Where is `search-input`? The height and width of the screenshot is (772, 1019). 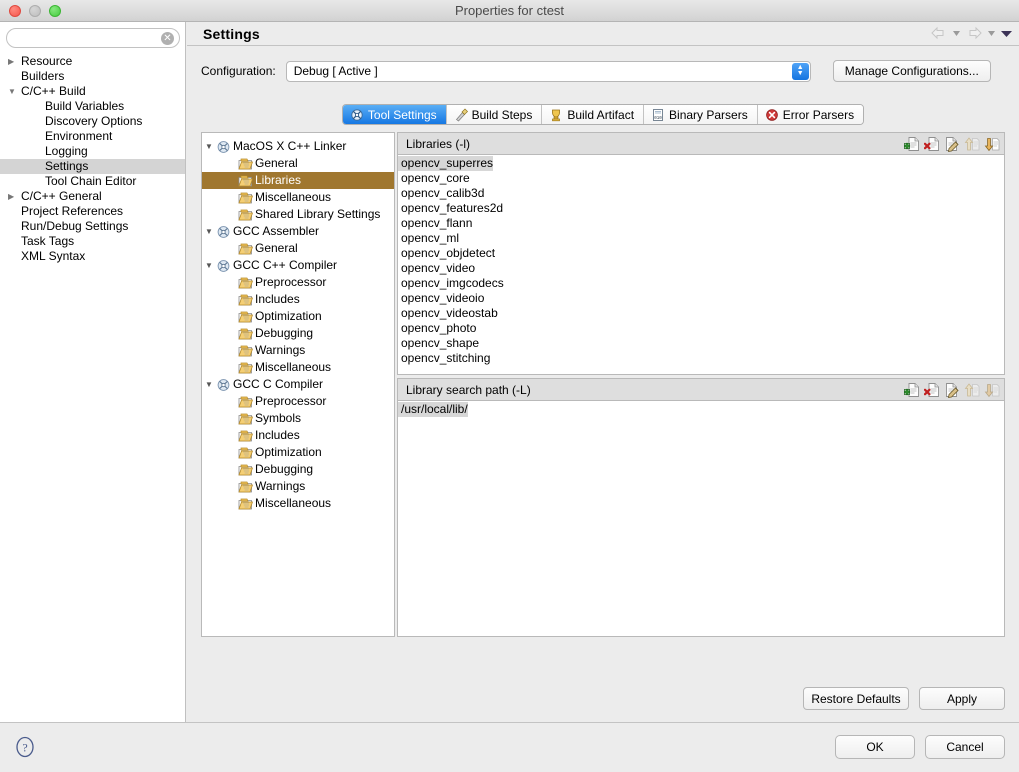
search-input is located at coordinates (93, 38).